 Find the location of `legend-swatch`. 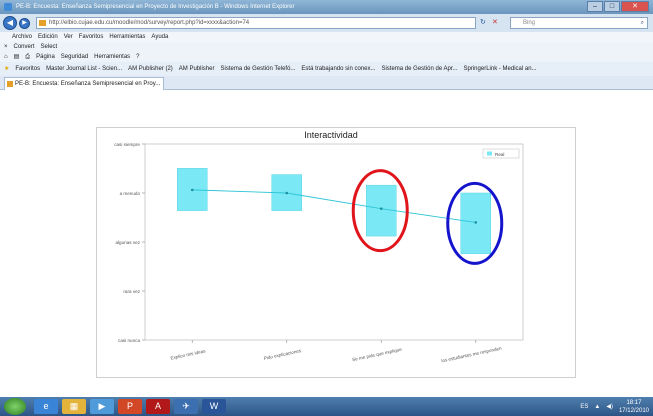

legend-swatch is located at coordinates (489, 153).